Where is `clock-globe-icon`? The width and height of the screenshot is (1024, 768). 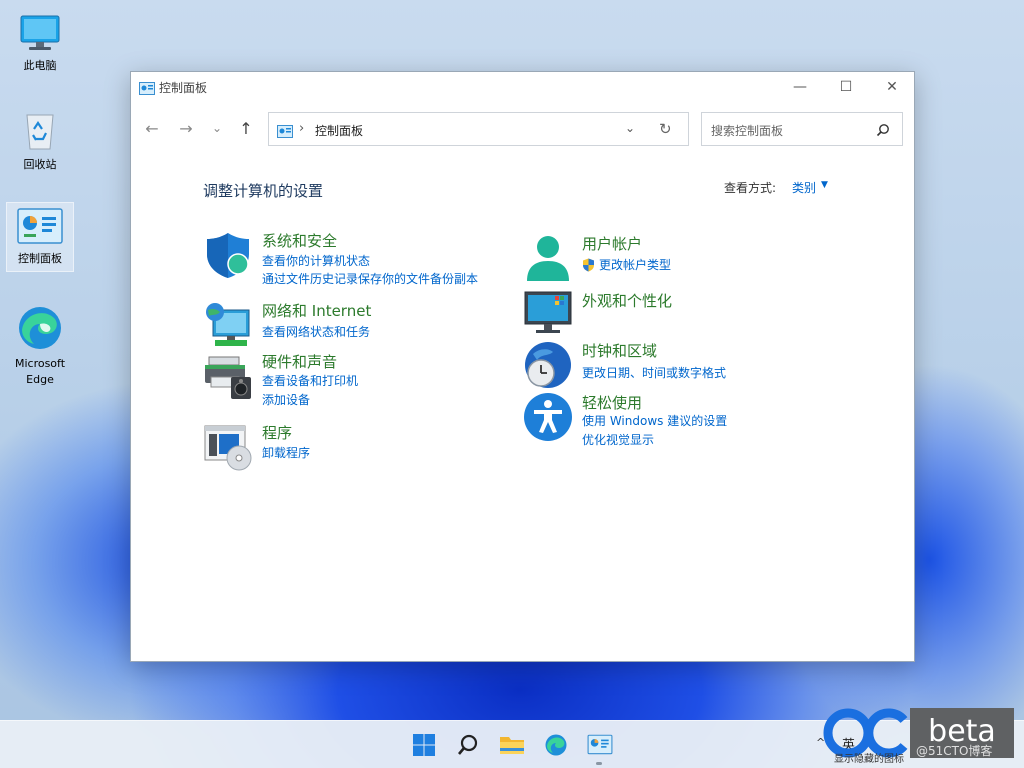 clock-globe-icon is located at coordinates (548, 365).